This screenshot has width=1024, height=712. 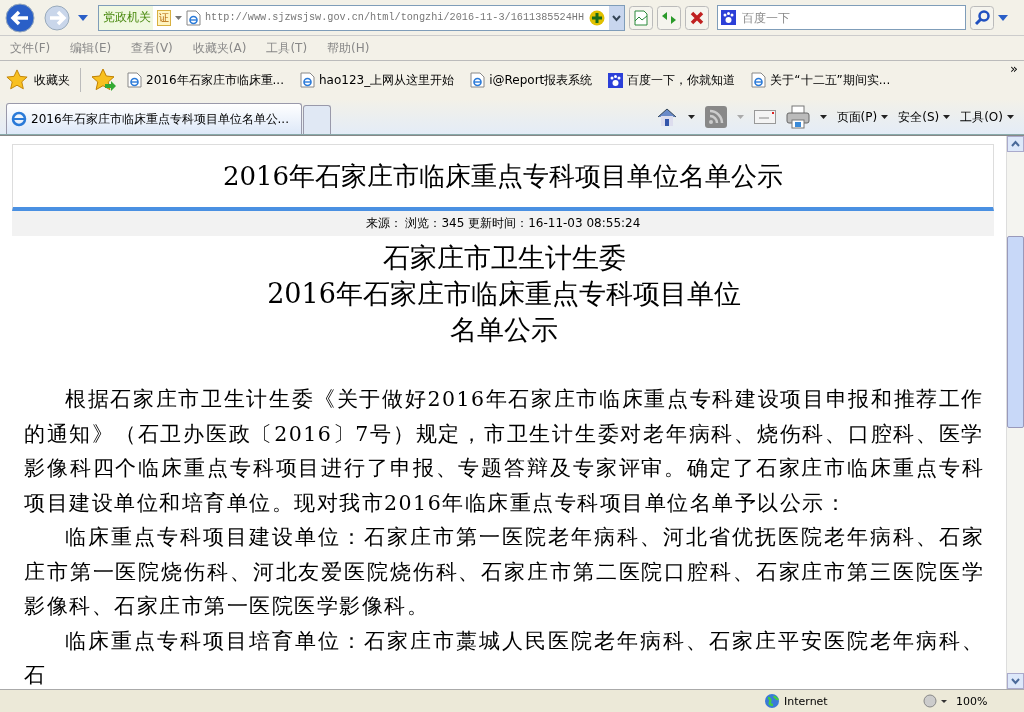 What do you see at coordinates (1015, 681) in the screenshot?
I see `scroll-down-button` at bounding box center [1015, 681].